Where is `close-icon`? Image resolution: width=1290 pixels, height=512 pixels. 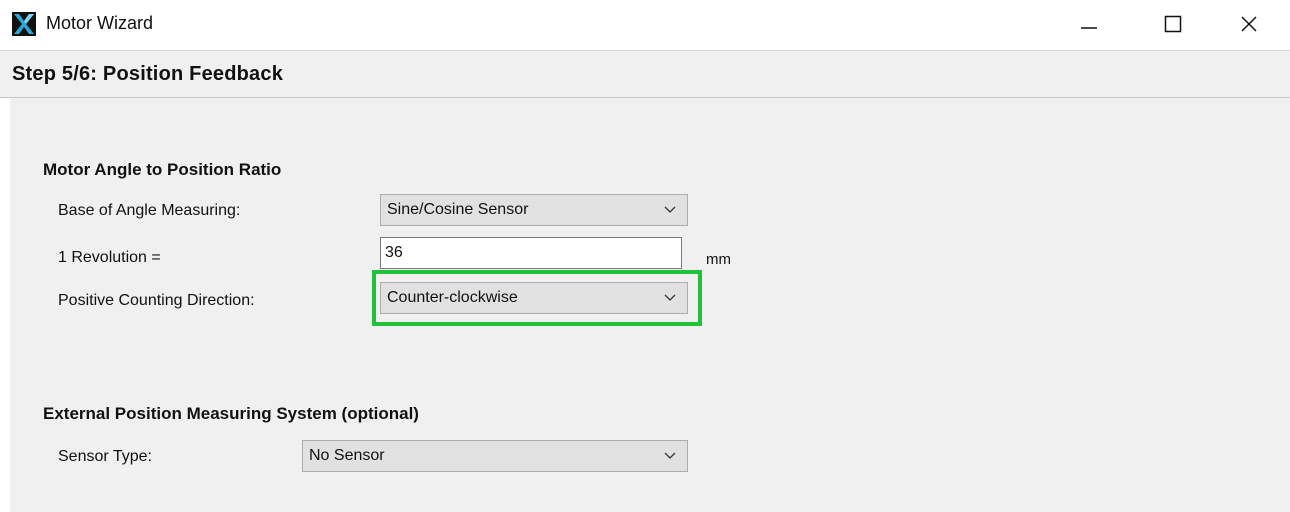 close-icon is located at coordinates (1249, 24).